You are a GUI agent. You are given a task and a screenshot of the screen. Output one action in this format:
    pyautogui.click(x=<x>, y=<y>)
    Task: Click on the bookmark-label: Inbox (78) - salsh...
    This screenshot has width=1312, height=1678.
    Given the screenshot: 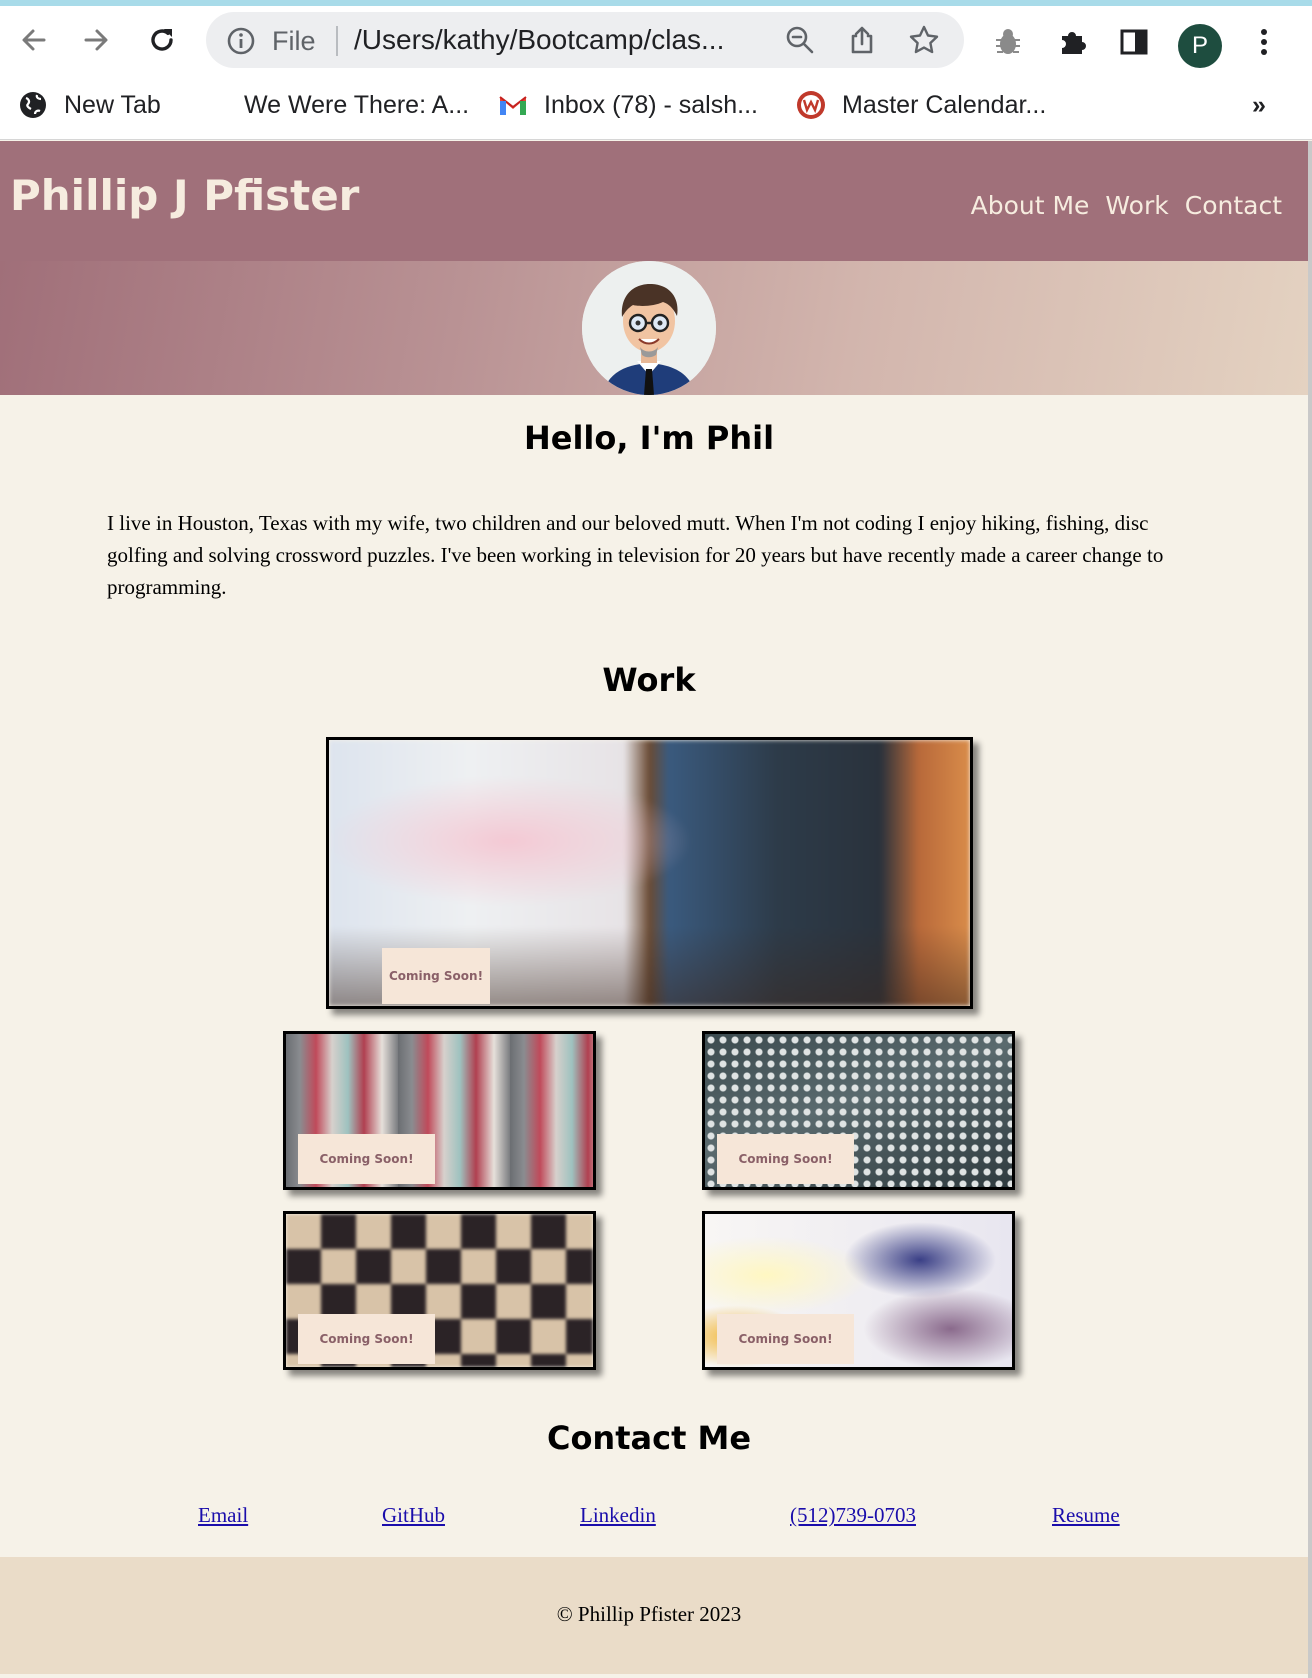 What is the action you would take?
    pyautogui.click(x=651, y=104)
    